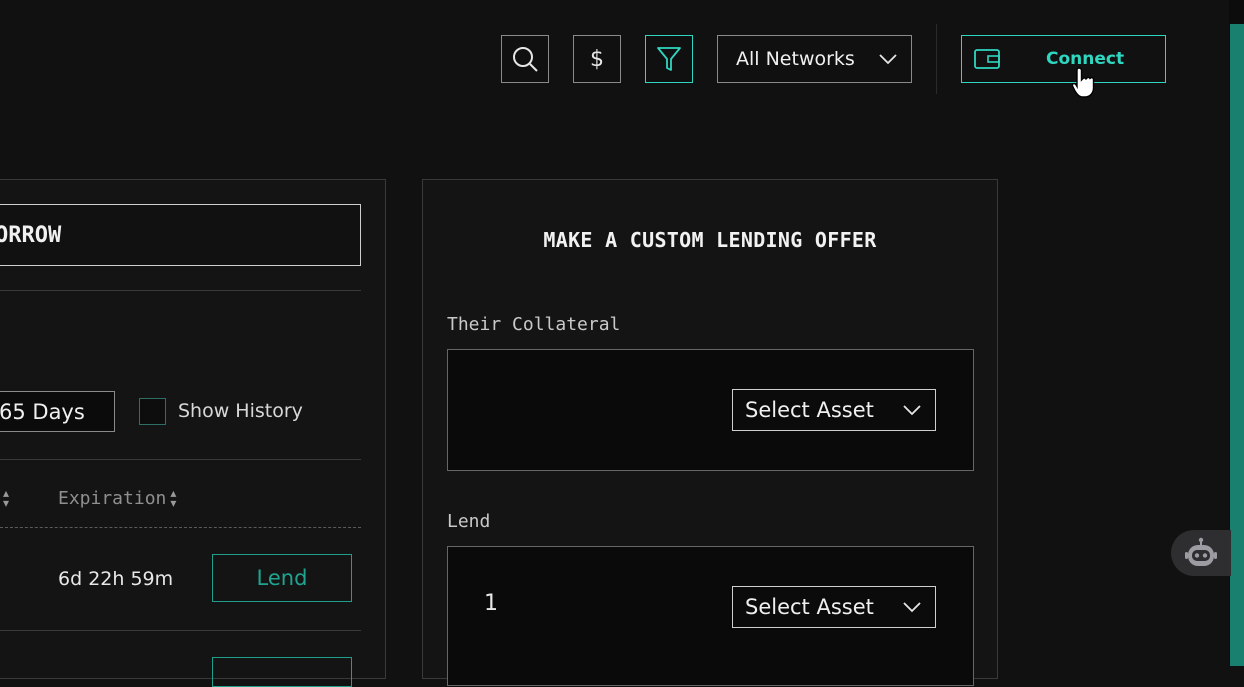 The width and height of the screenshot is (1244, 687). What do you see at coordinates (116, 579) in the screenshot?
I see `expiration-cell: 6d 22h 59m` at bounding box center [116, 579].